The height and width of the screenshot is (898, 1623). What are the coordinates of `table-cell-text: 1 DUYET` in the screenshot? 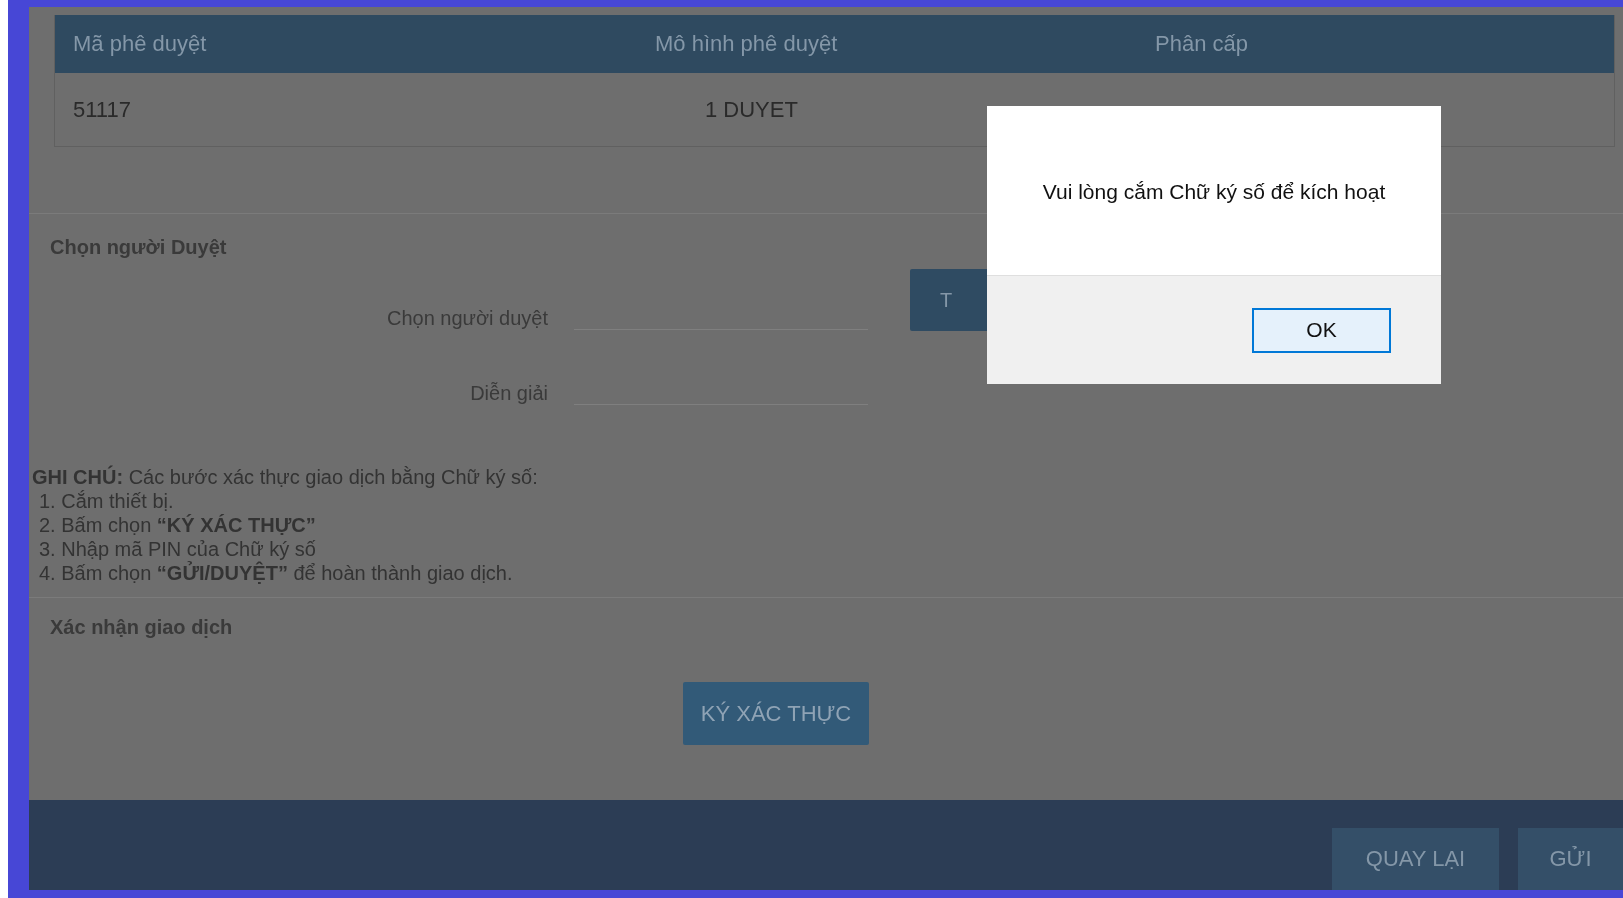 It's located at (751, 109).